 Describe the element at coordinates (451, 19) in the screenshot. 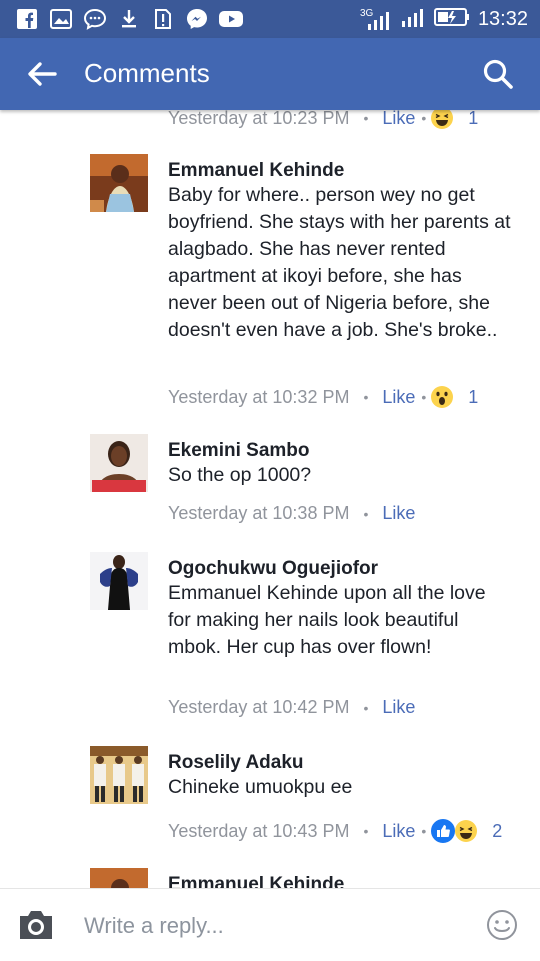

I see `battery-charging-icon` at that location.